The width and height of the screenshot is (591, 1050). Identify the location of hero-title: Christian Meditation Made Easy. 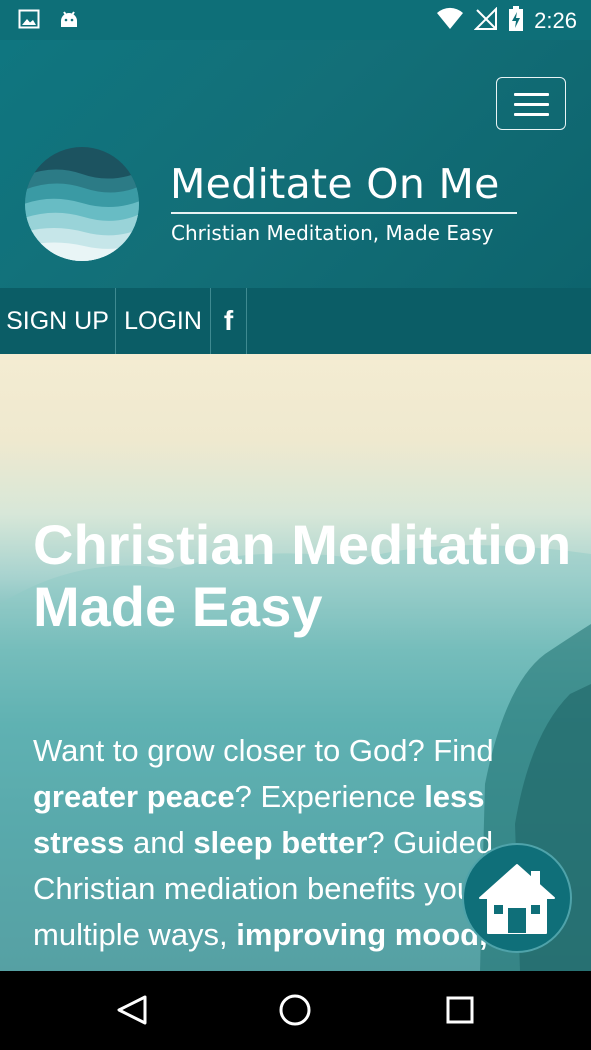
(302, 575).